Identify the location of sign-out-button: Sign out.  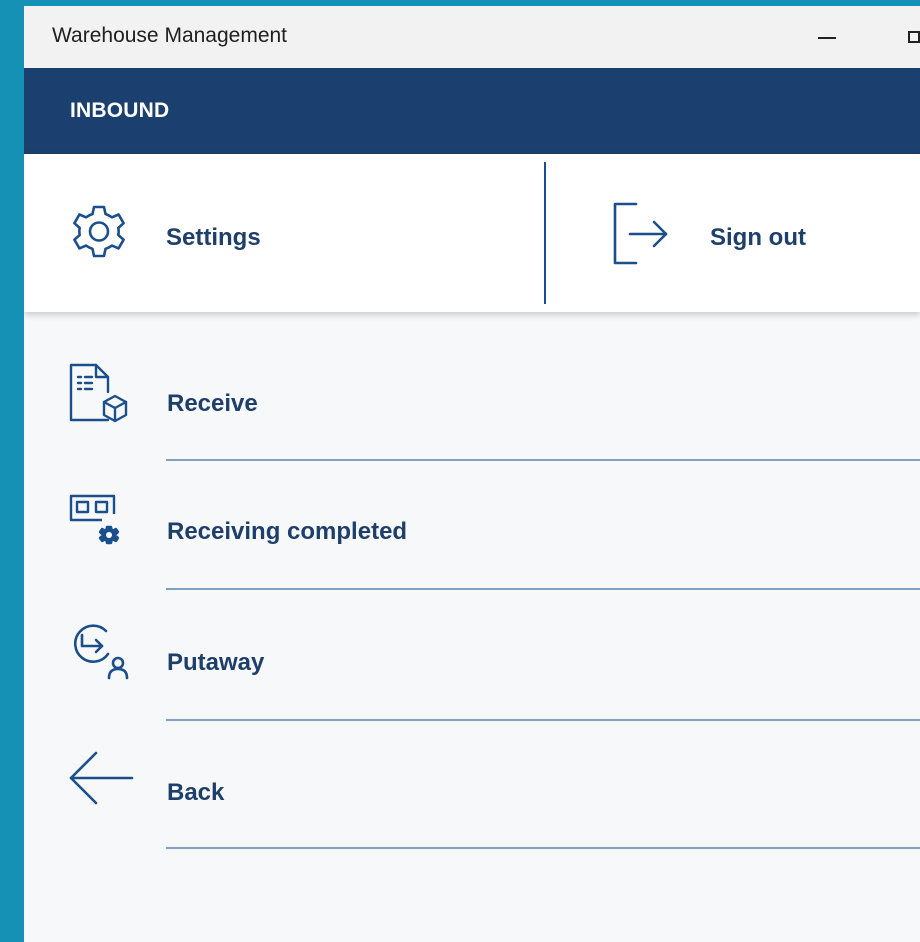
(733, 233).